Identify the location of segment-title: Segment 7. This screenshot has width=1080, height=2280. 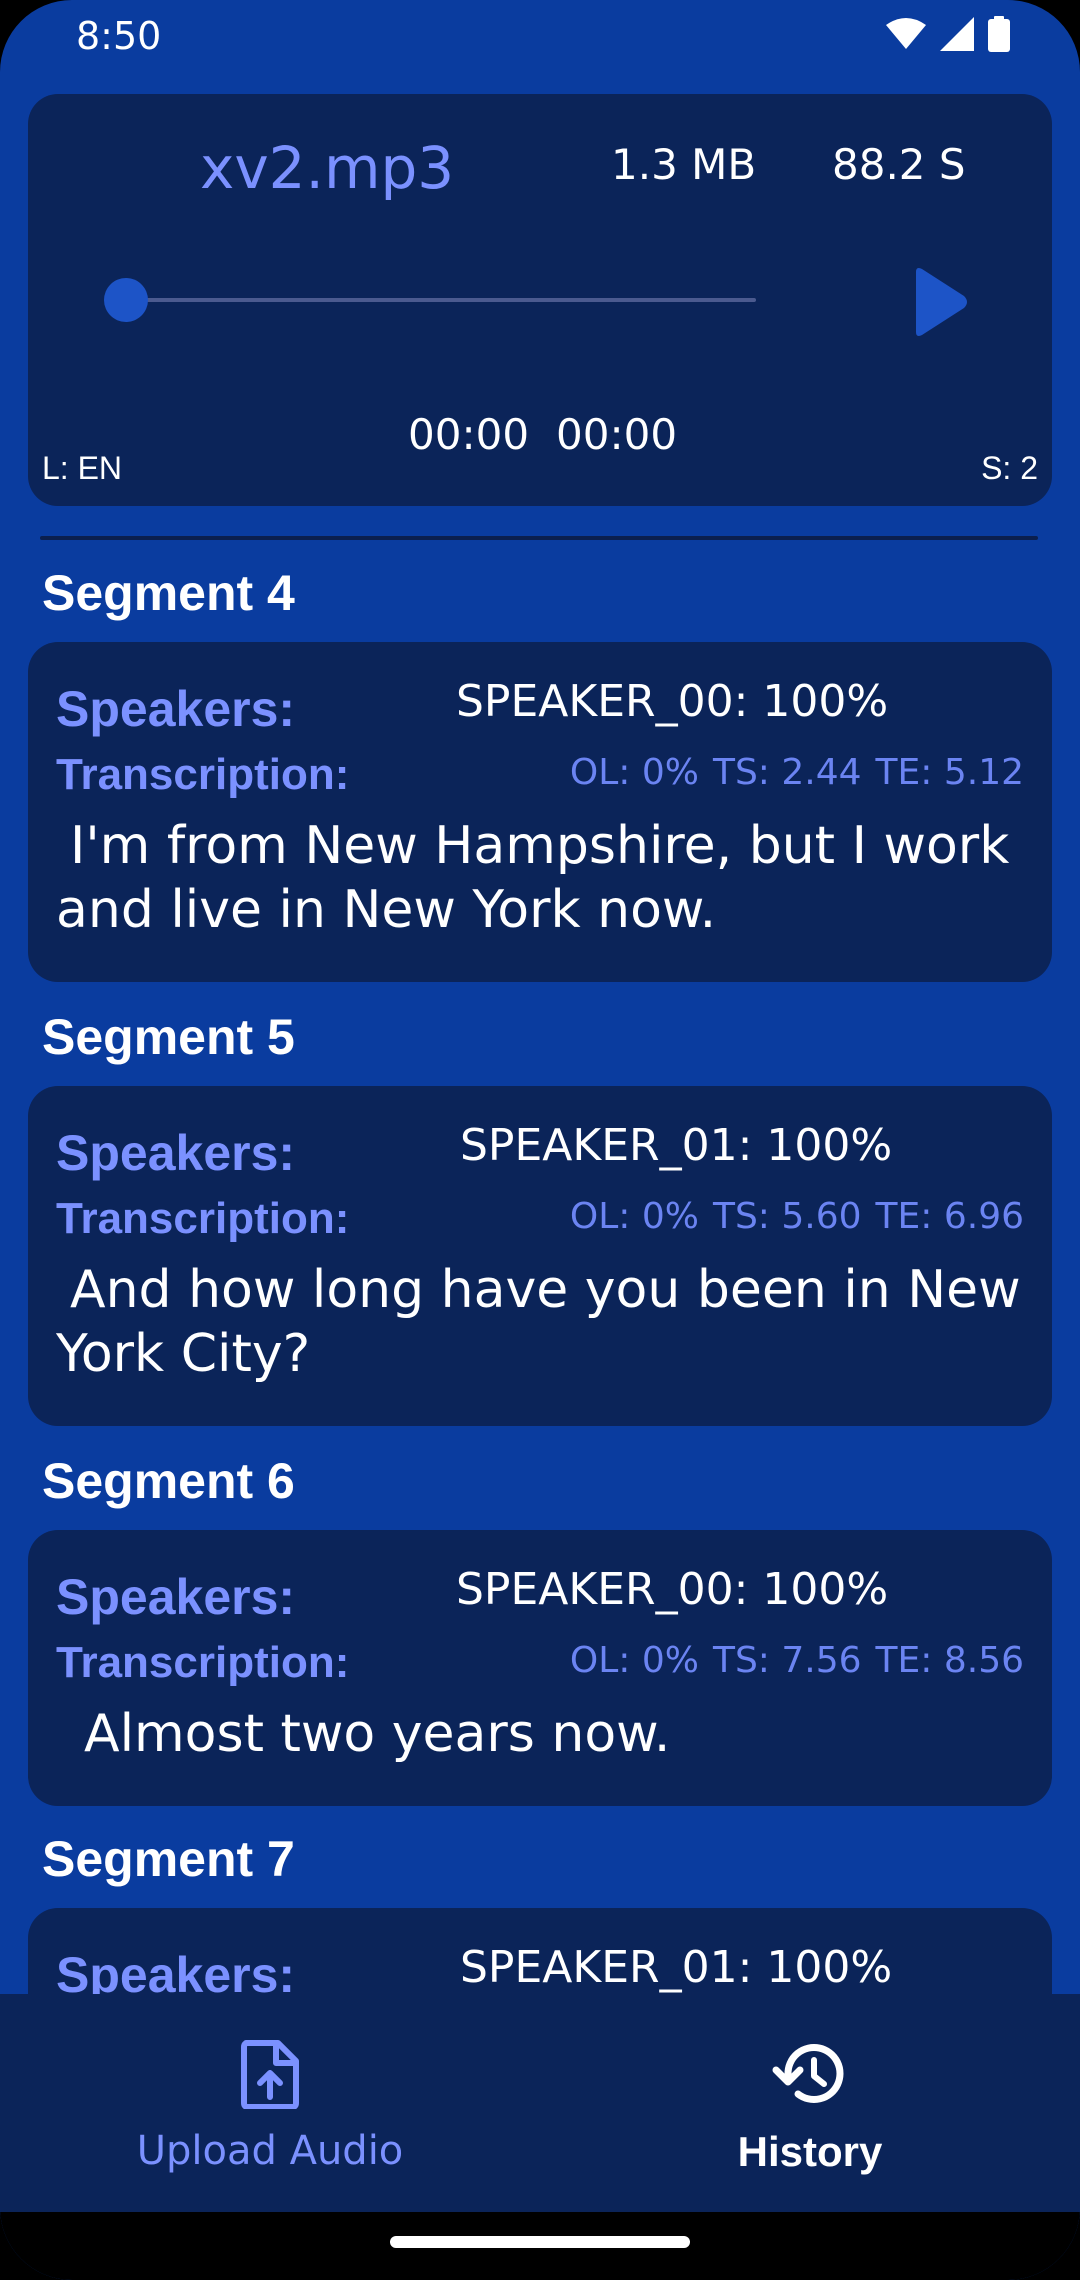
(168, 1859).